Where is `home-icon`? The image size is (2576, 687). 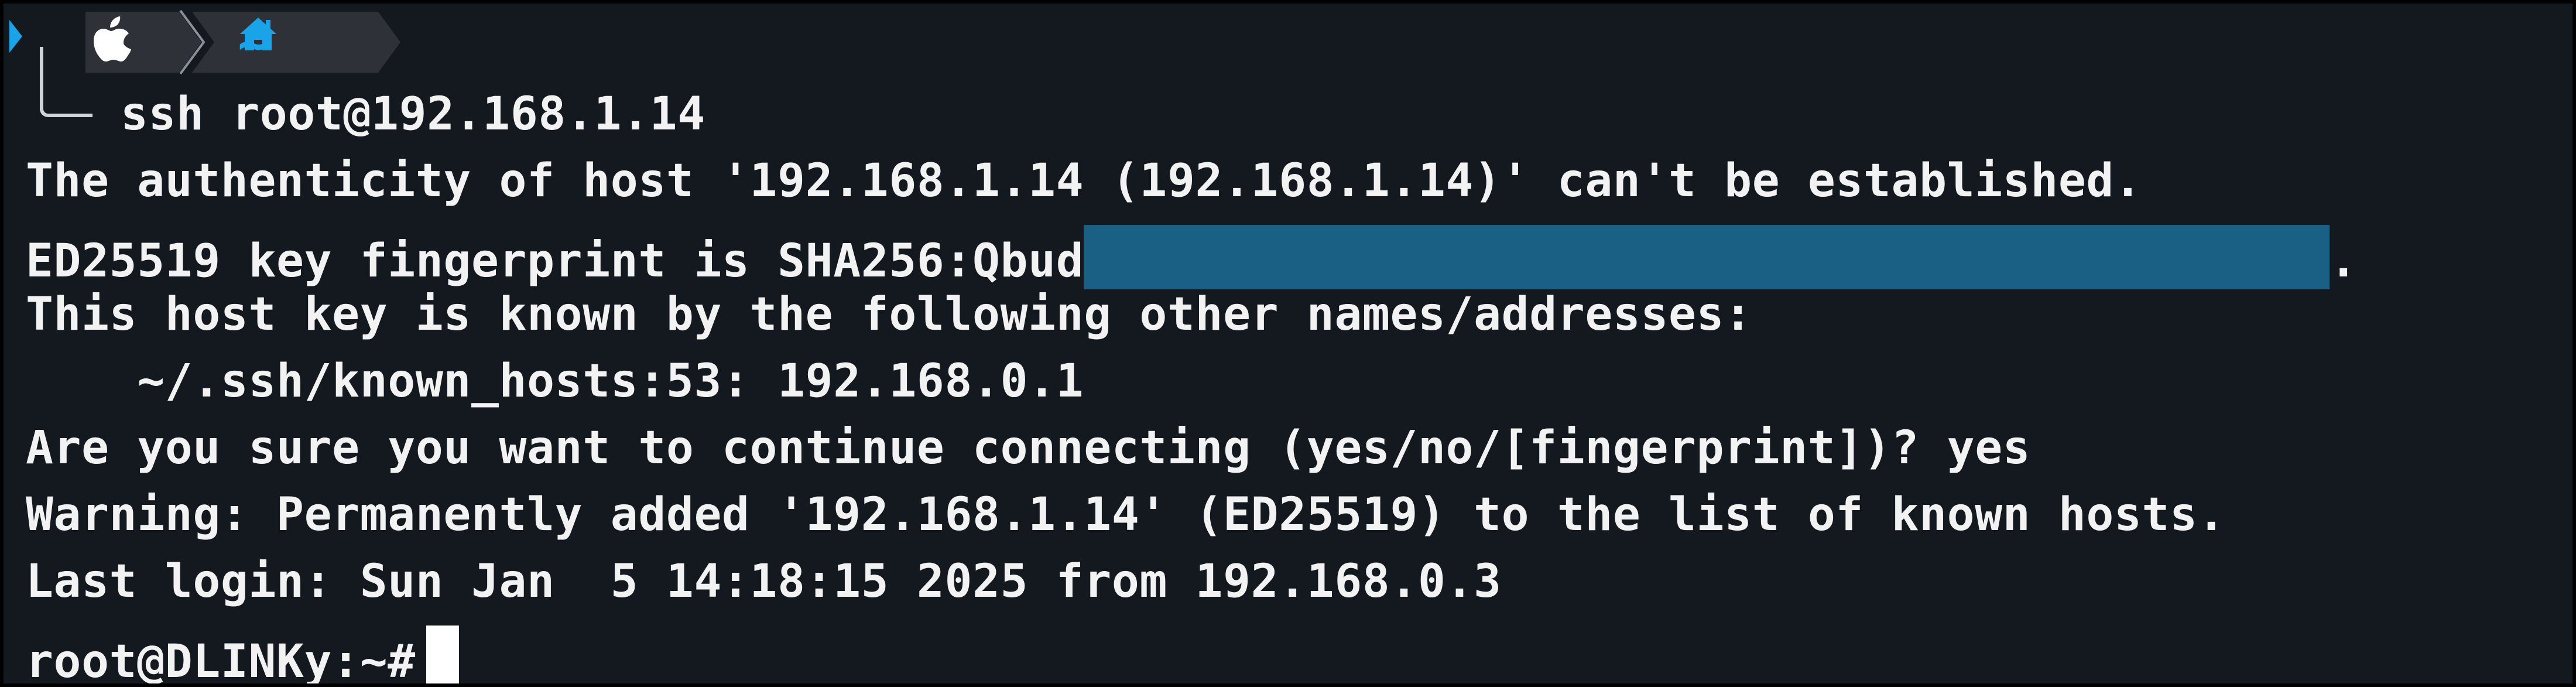 home-icon is located at coordinates (258, 34).